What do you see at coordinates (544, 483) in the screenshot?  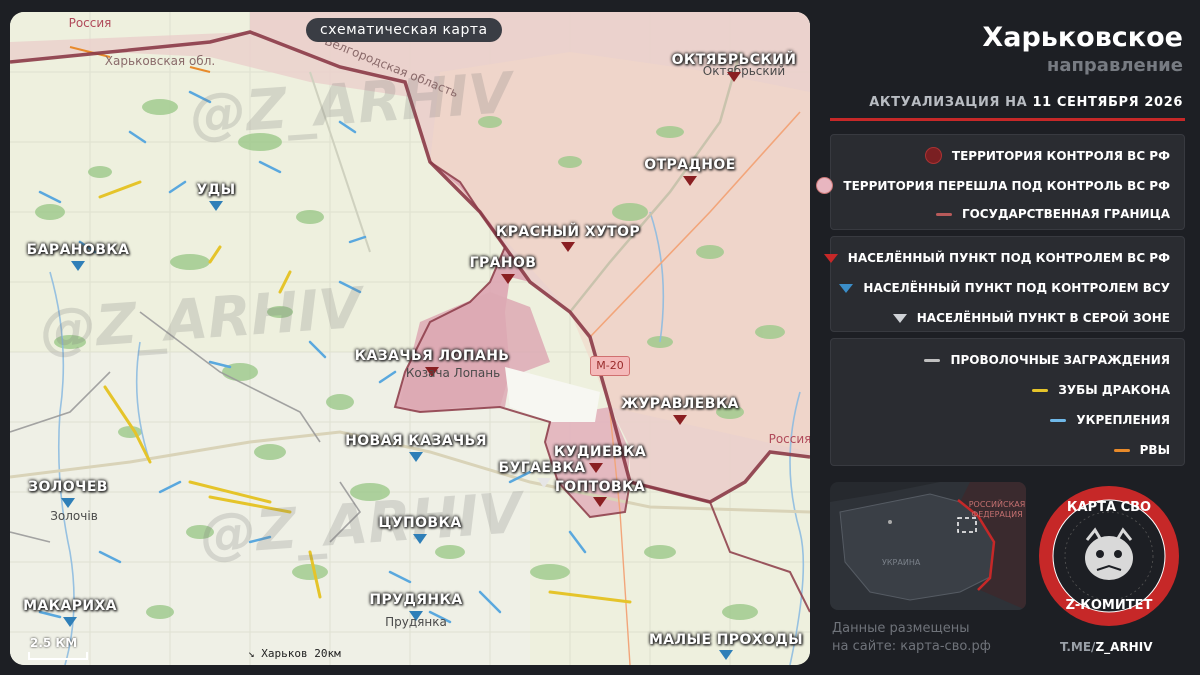 I see `town-marker-gray` at bounding box center [544, 483].